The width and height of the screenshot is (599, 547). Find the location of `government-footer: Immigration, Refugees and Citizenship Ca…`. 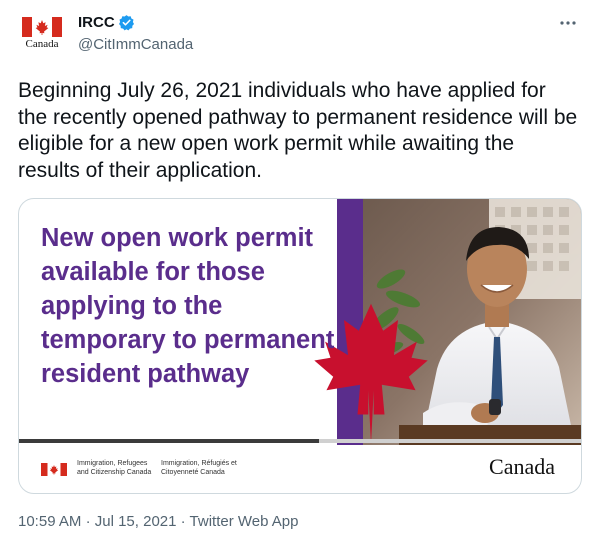

government-footer: Immigration, Refugees and Citizenship Ca… is located at coordinates (300, 469).